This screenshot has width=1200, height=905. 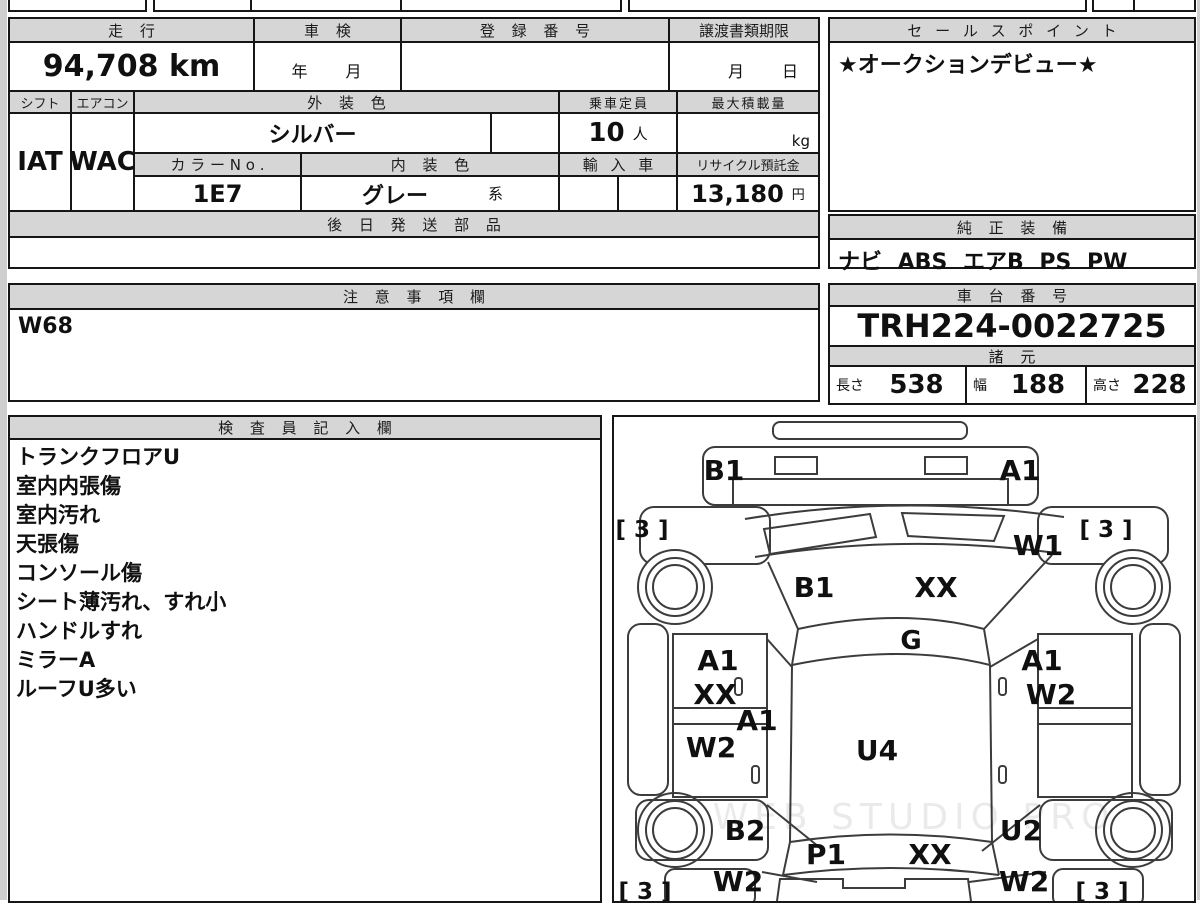 I want to click on shift-value: IAT, so click(x=40, y=162).